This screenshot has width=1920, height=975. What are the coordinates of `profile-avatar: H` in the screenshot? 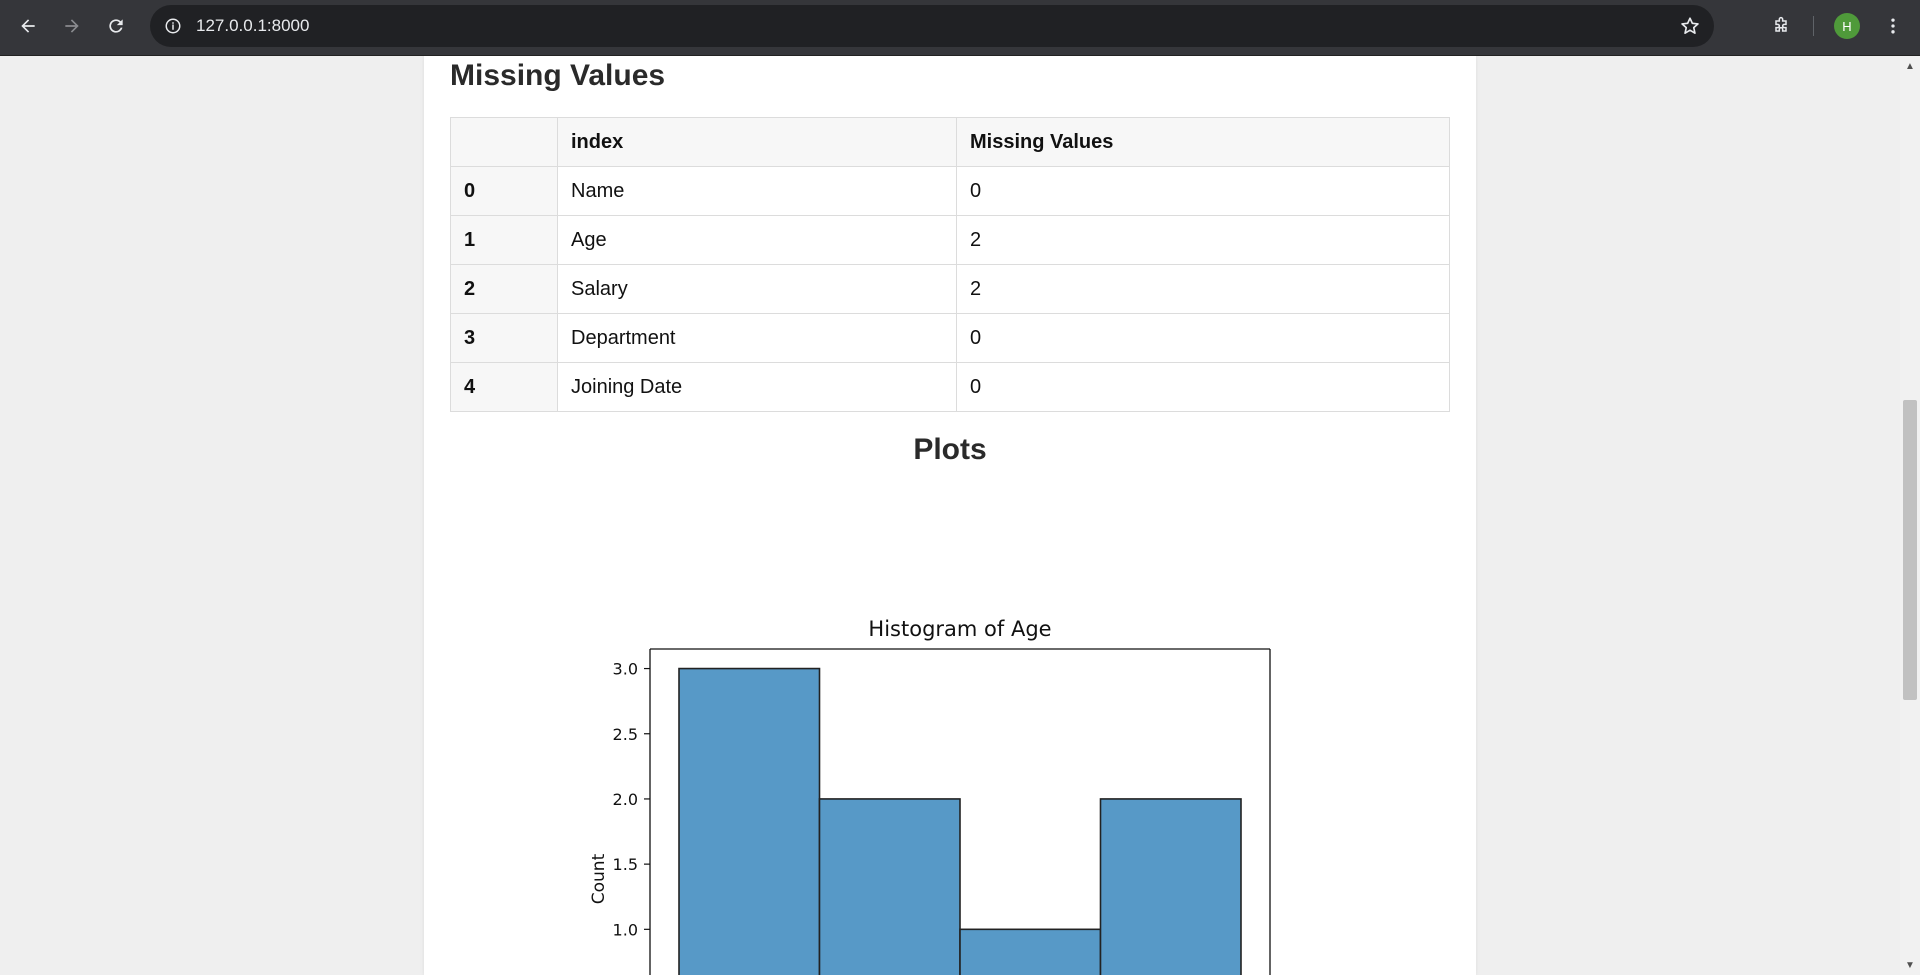 It's located at (1847, 26).